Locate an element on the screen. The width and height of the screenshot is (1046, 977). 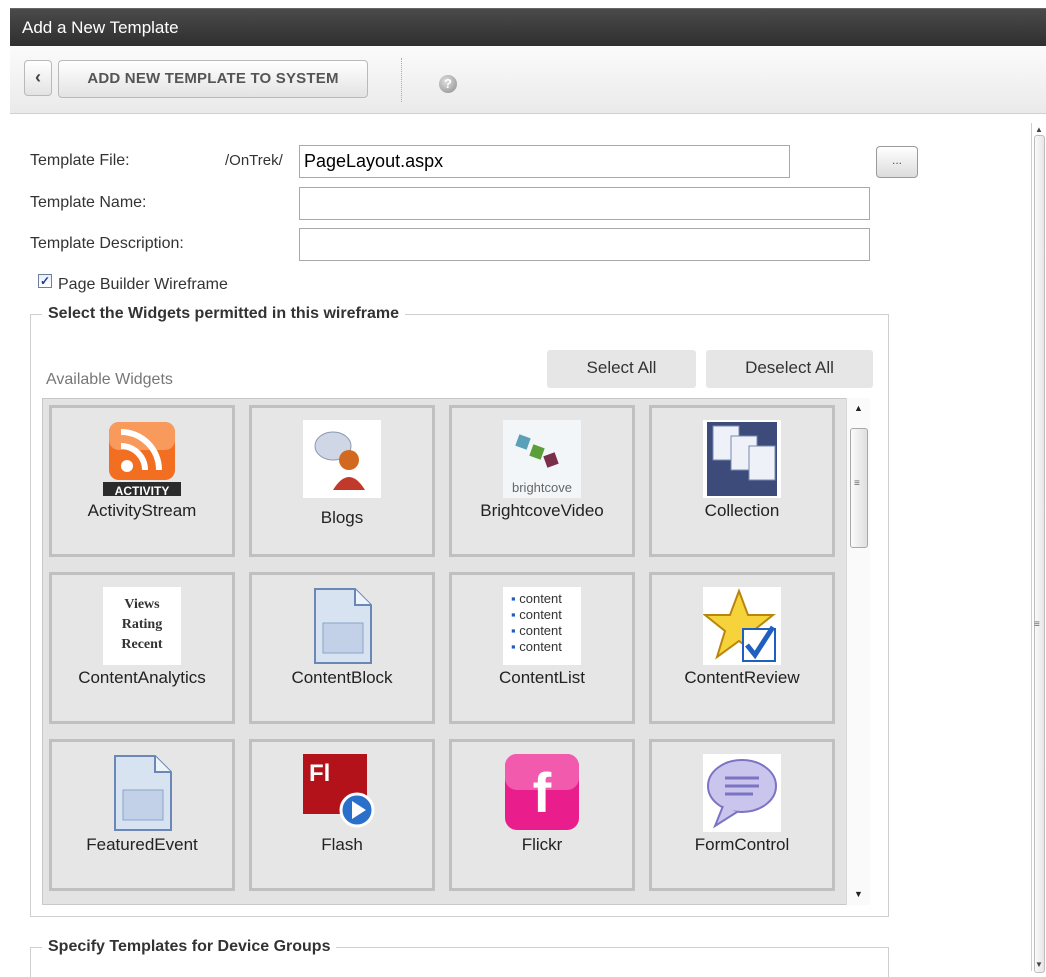
widget-name: FormControl is located at coordinates (742, 844).